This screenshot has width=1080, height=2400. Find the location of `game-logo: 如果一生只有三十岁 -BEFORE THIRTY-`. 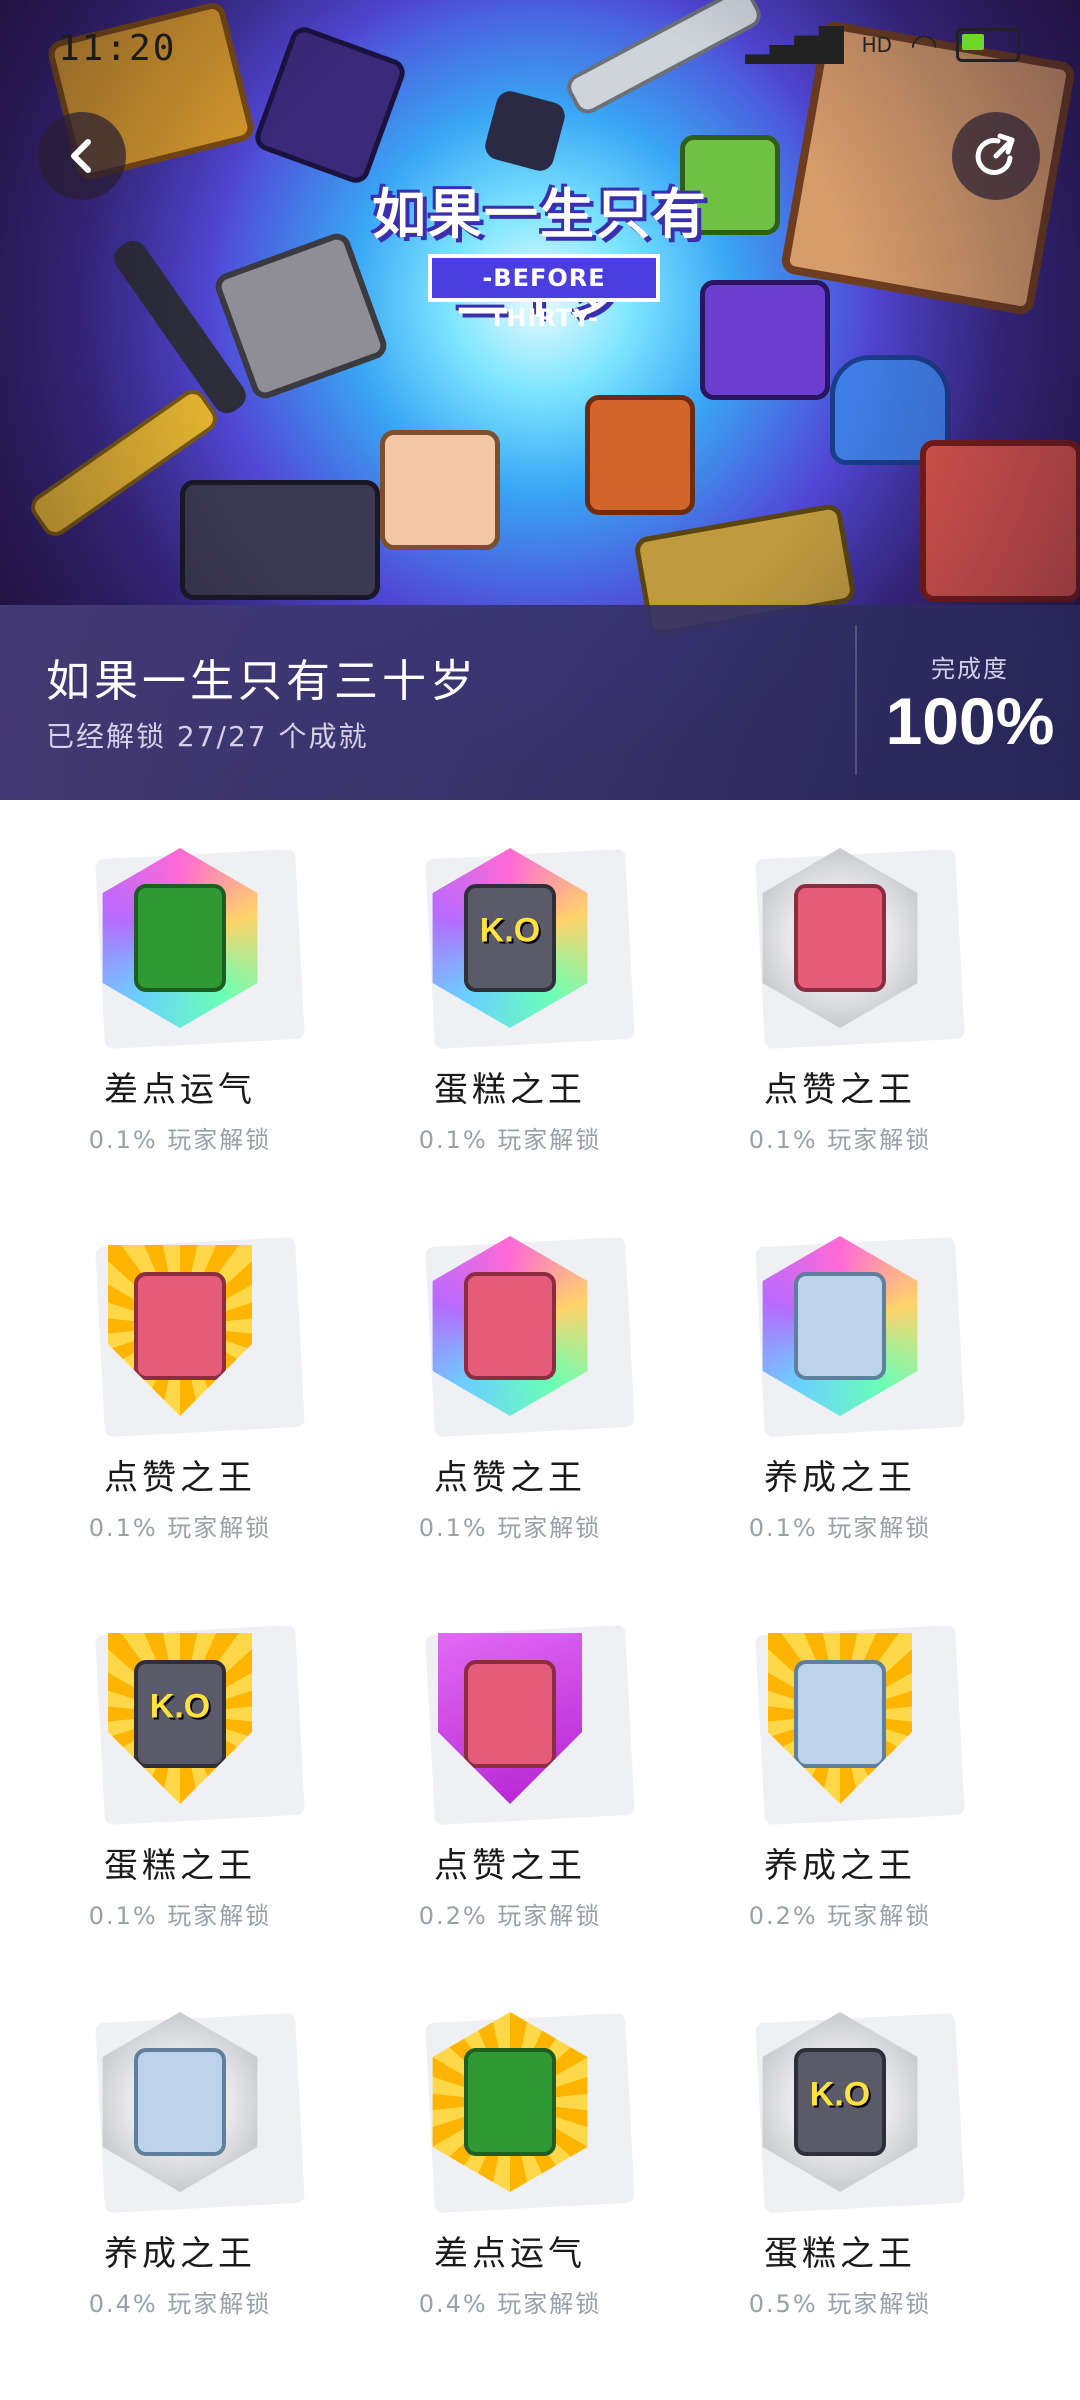

game-logo: 如果一生只有三十岁 -BEFORE THIRTY- is located at coordinates (540, 251).